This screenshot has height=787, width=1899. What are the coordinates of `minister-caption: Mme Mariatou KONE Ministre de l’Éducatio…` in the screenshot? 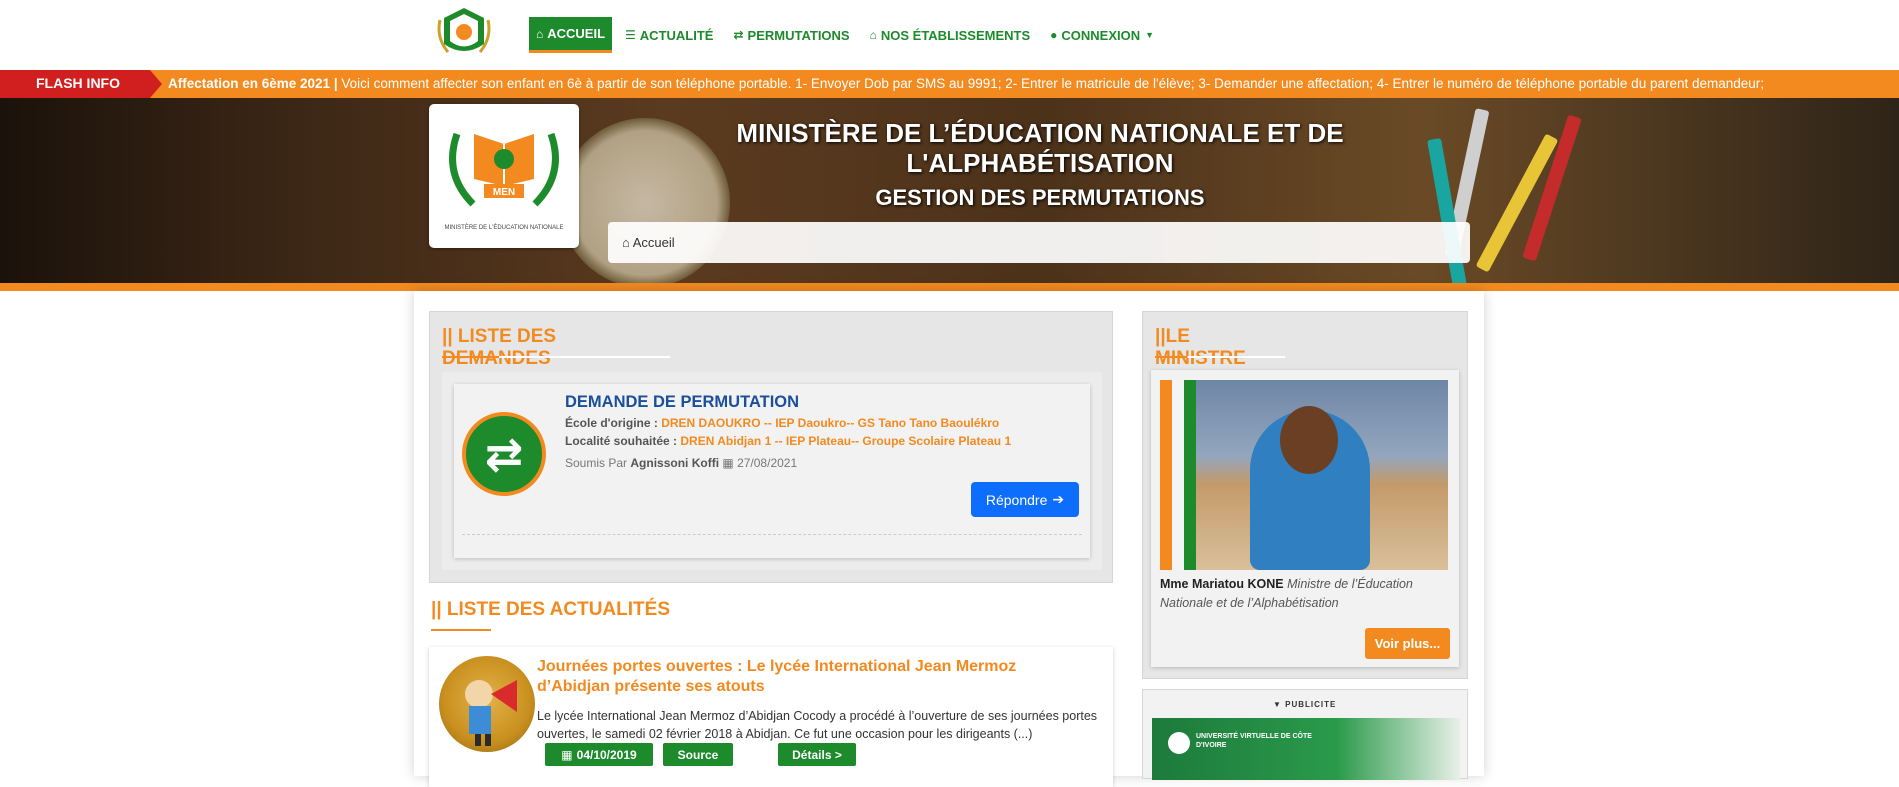 It's located at (1305, 594).